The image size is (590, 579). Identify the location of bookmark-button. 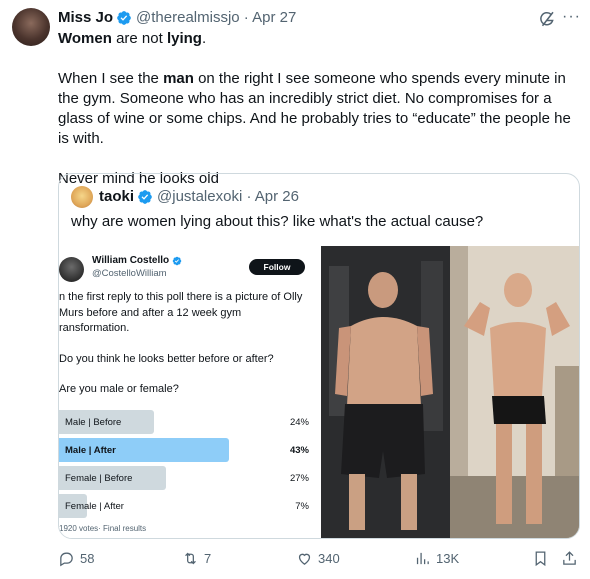
(540, 558).